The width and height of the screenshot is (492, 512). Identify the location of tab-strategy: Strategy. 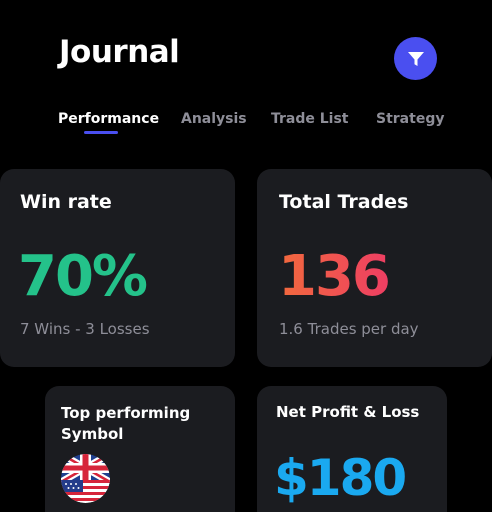
(410, 119).